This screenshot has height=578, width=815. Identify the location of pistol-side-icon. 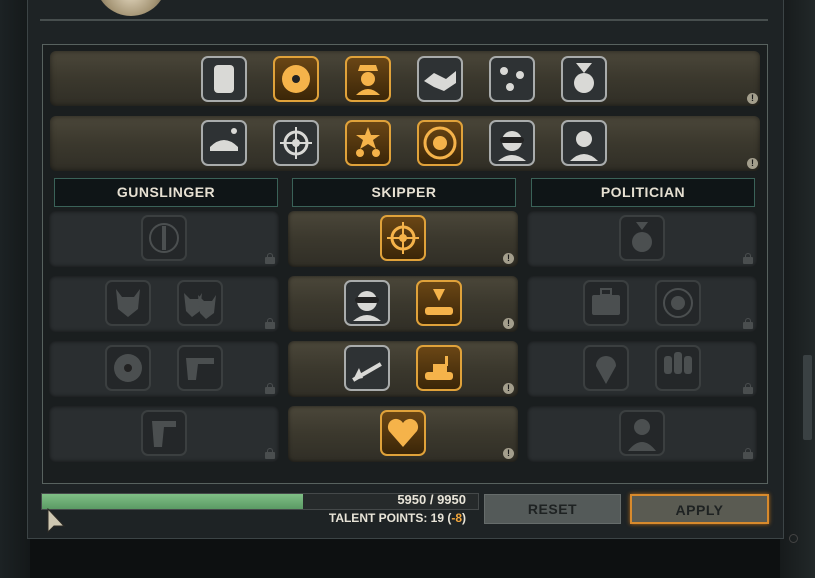
(164, 433).